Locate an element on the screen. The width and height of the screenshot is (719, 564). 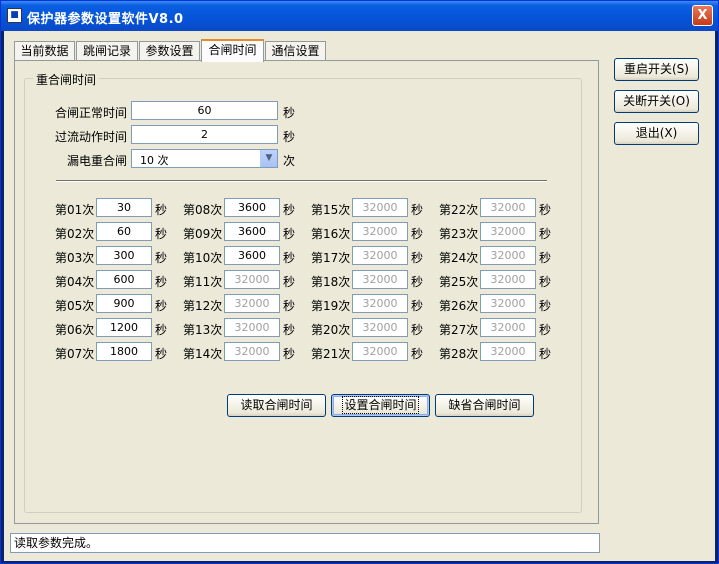
leakage-reclose-select: 10 次 ▼ is located at coordinates (204, 158).